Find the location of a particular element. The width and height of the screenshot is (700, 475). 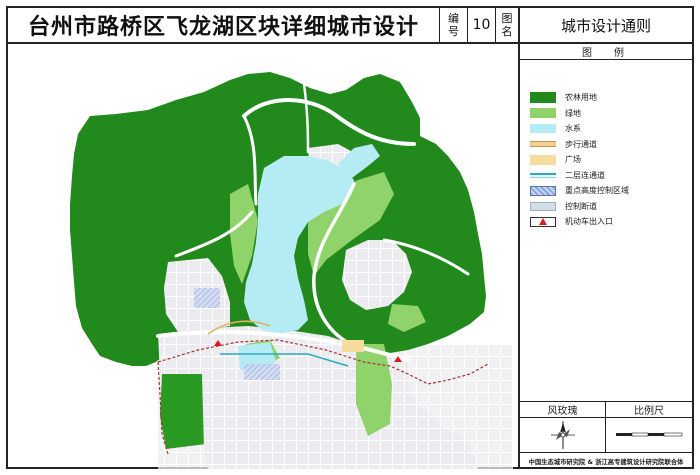

height-control-swatch is located at coordinates (543, 190).